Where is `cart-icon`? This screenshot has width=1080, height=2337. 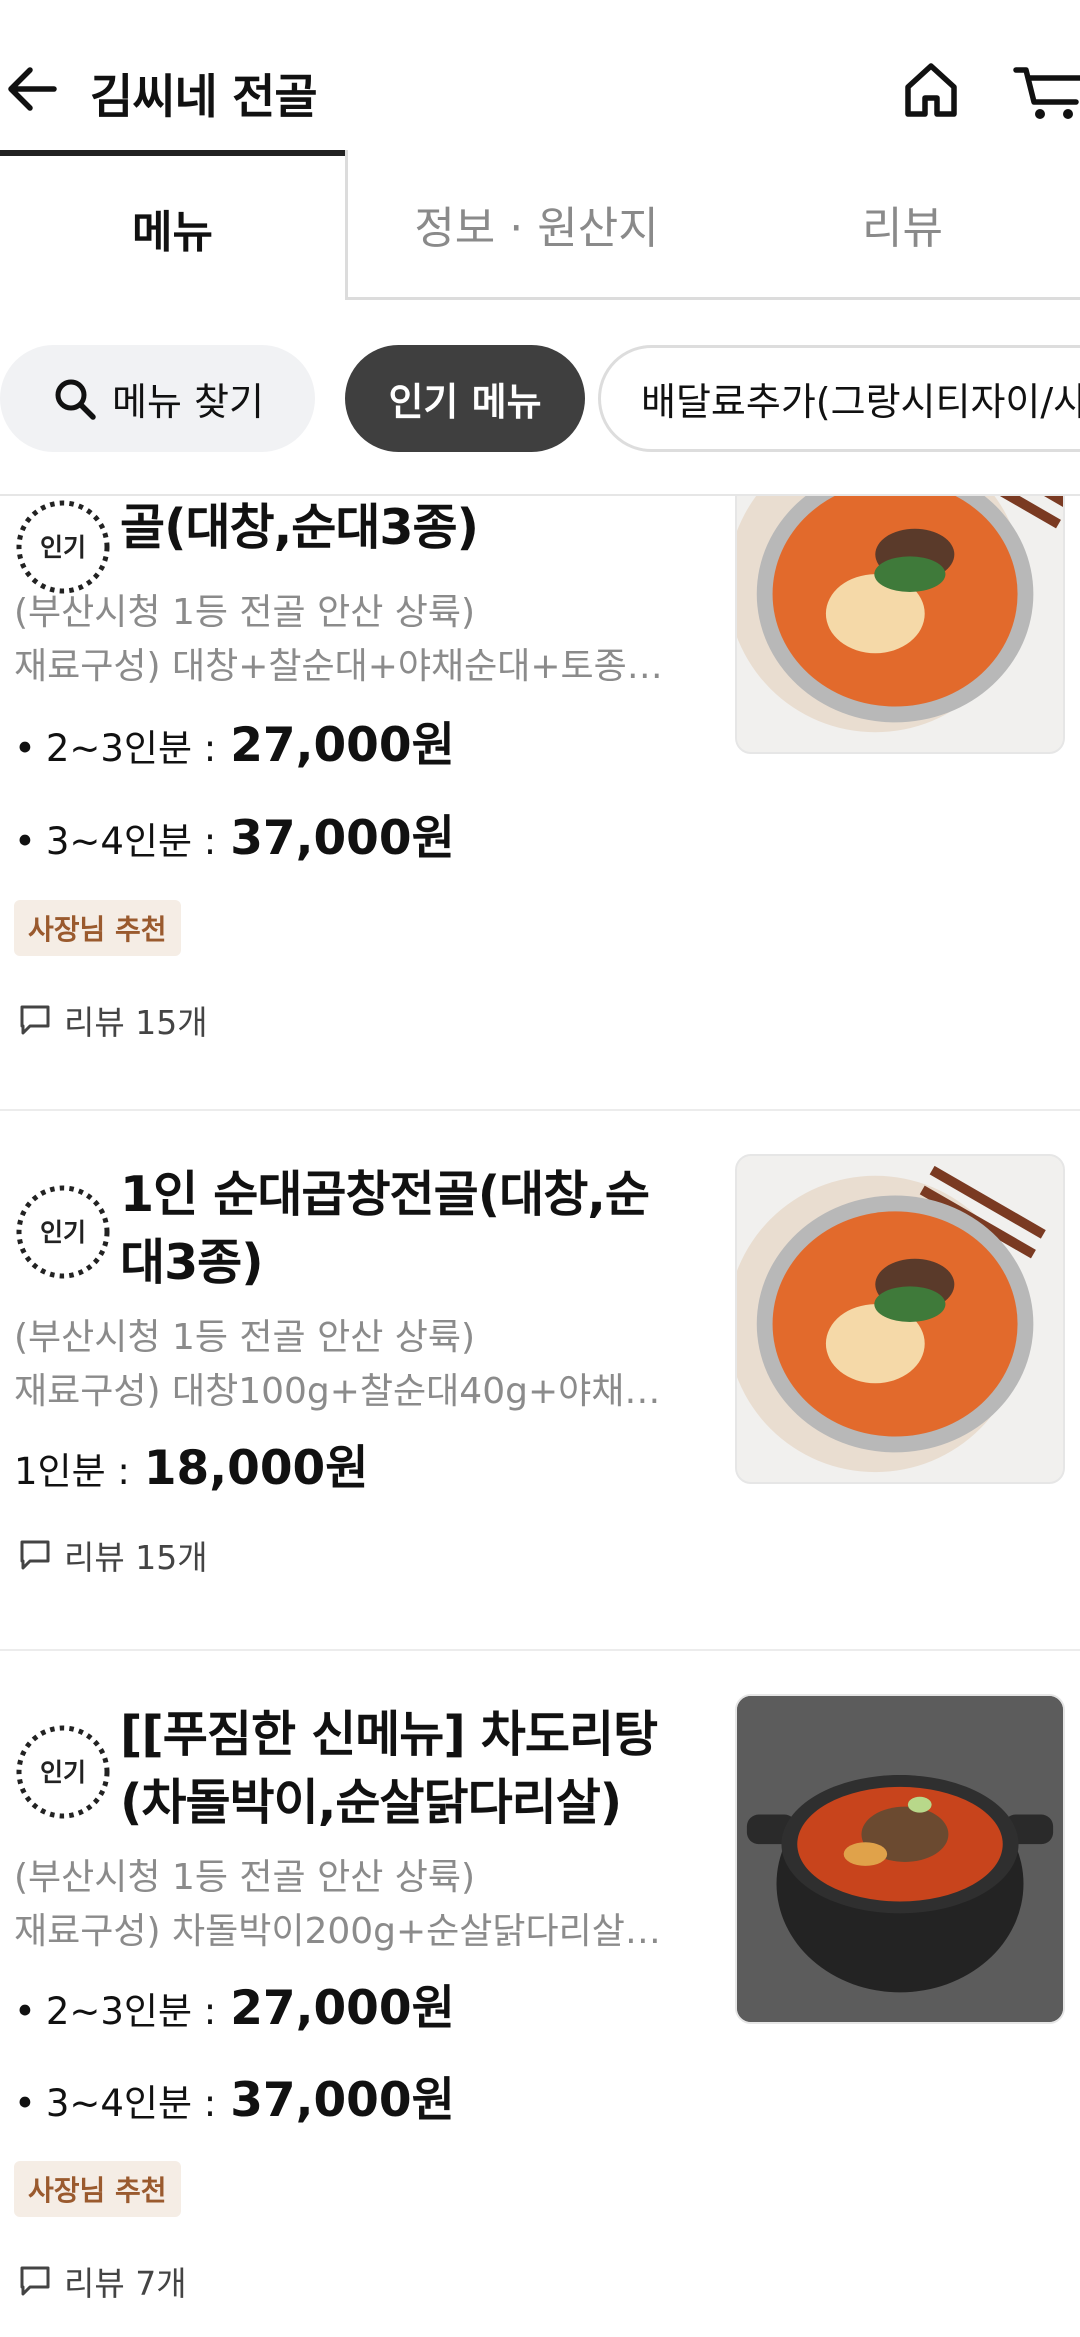 cart-icon is located at coordinates (1046, 93).